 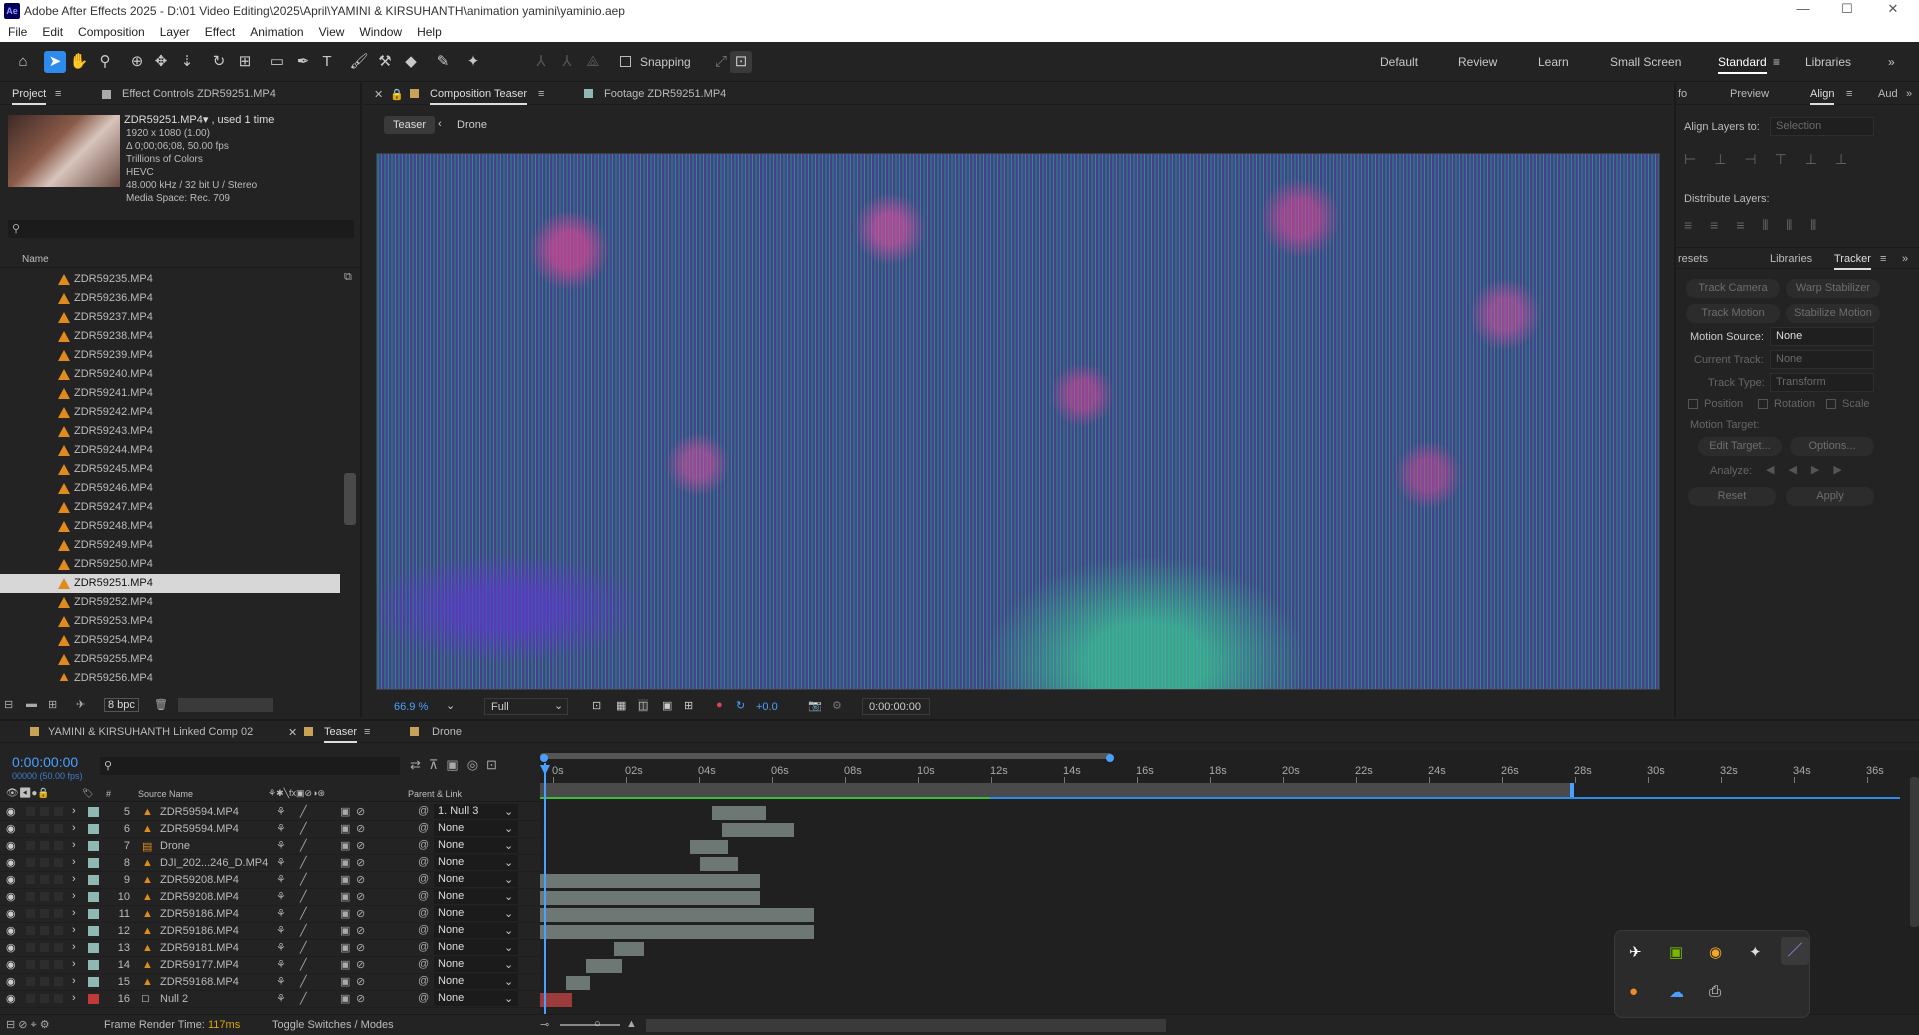 What do you see at coordinates (170, 412) in the screenshot?
I see `project-file-item: ZDR59242.MP4` at bounding box center [170, 412].